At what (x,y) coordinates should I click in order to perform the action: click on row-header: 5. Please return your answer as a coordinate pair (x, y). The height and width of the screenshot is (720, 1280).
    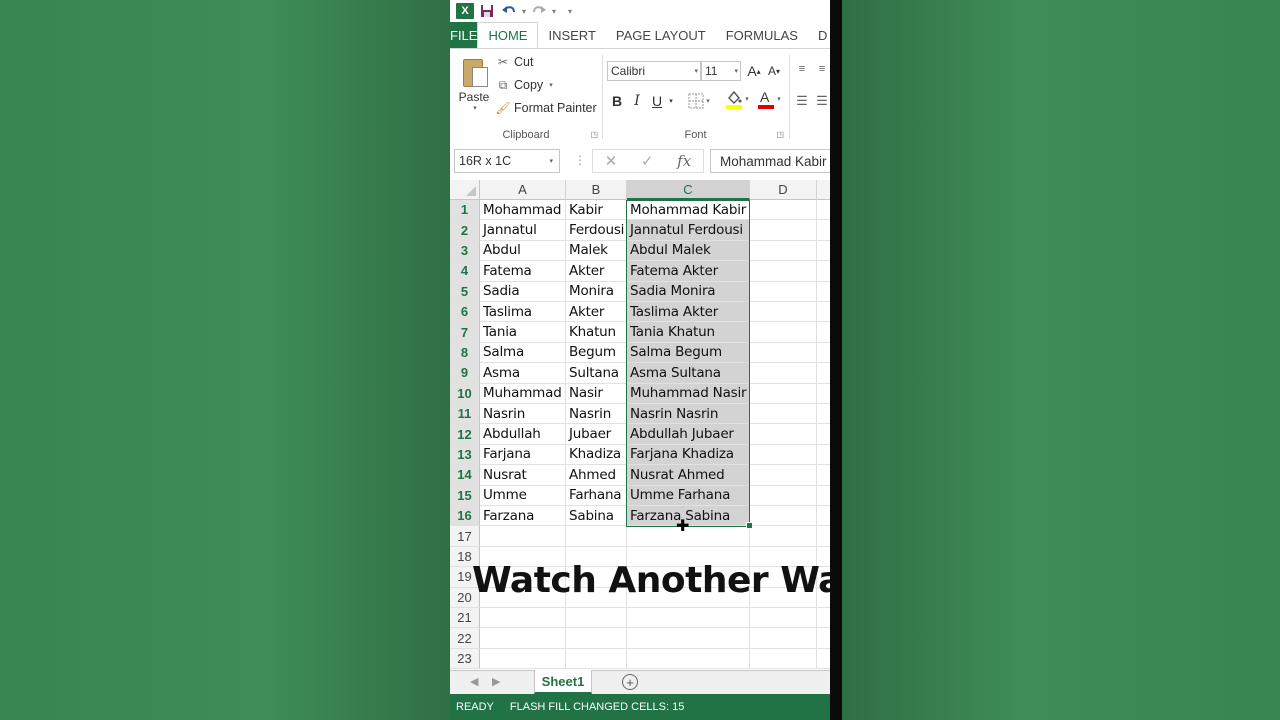
    Looking at the image, I should click on (465, 291).